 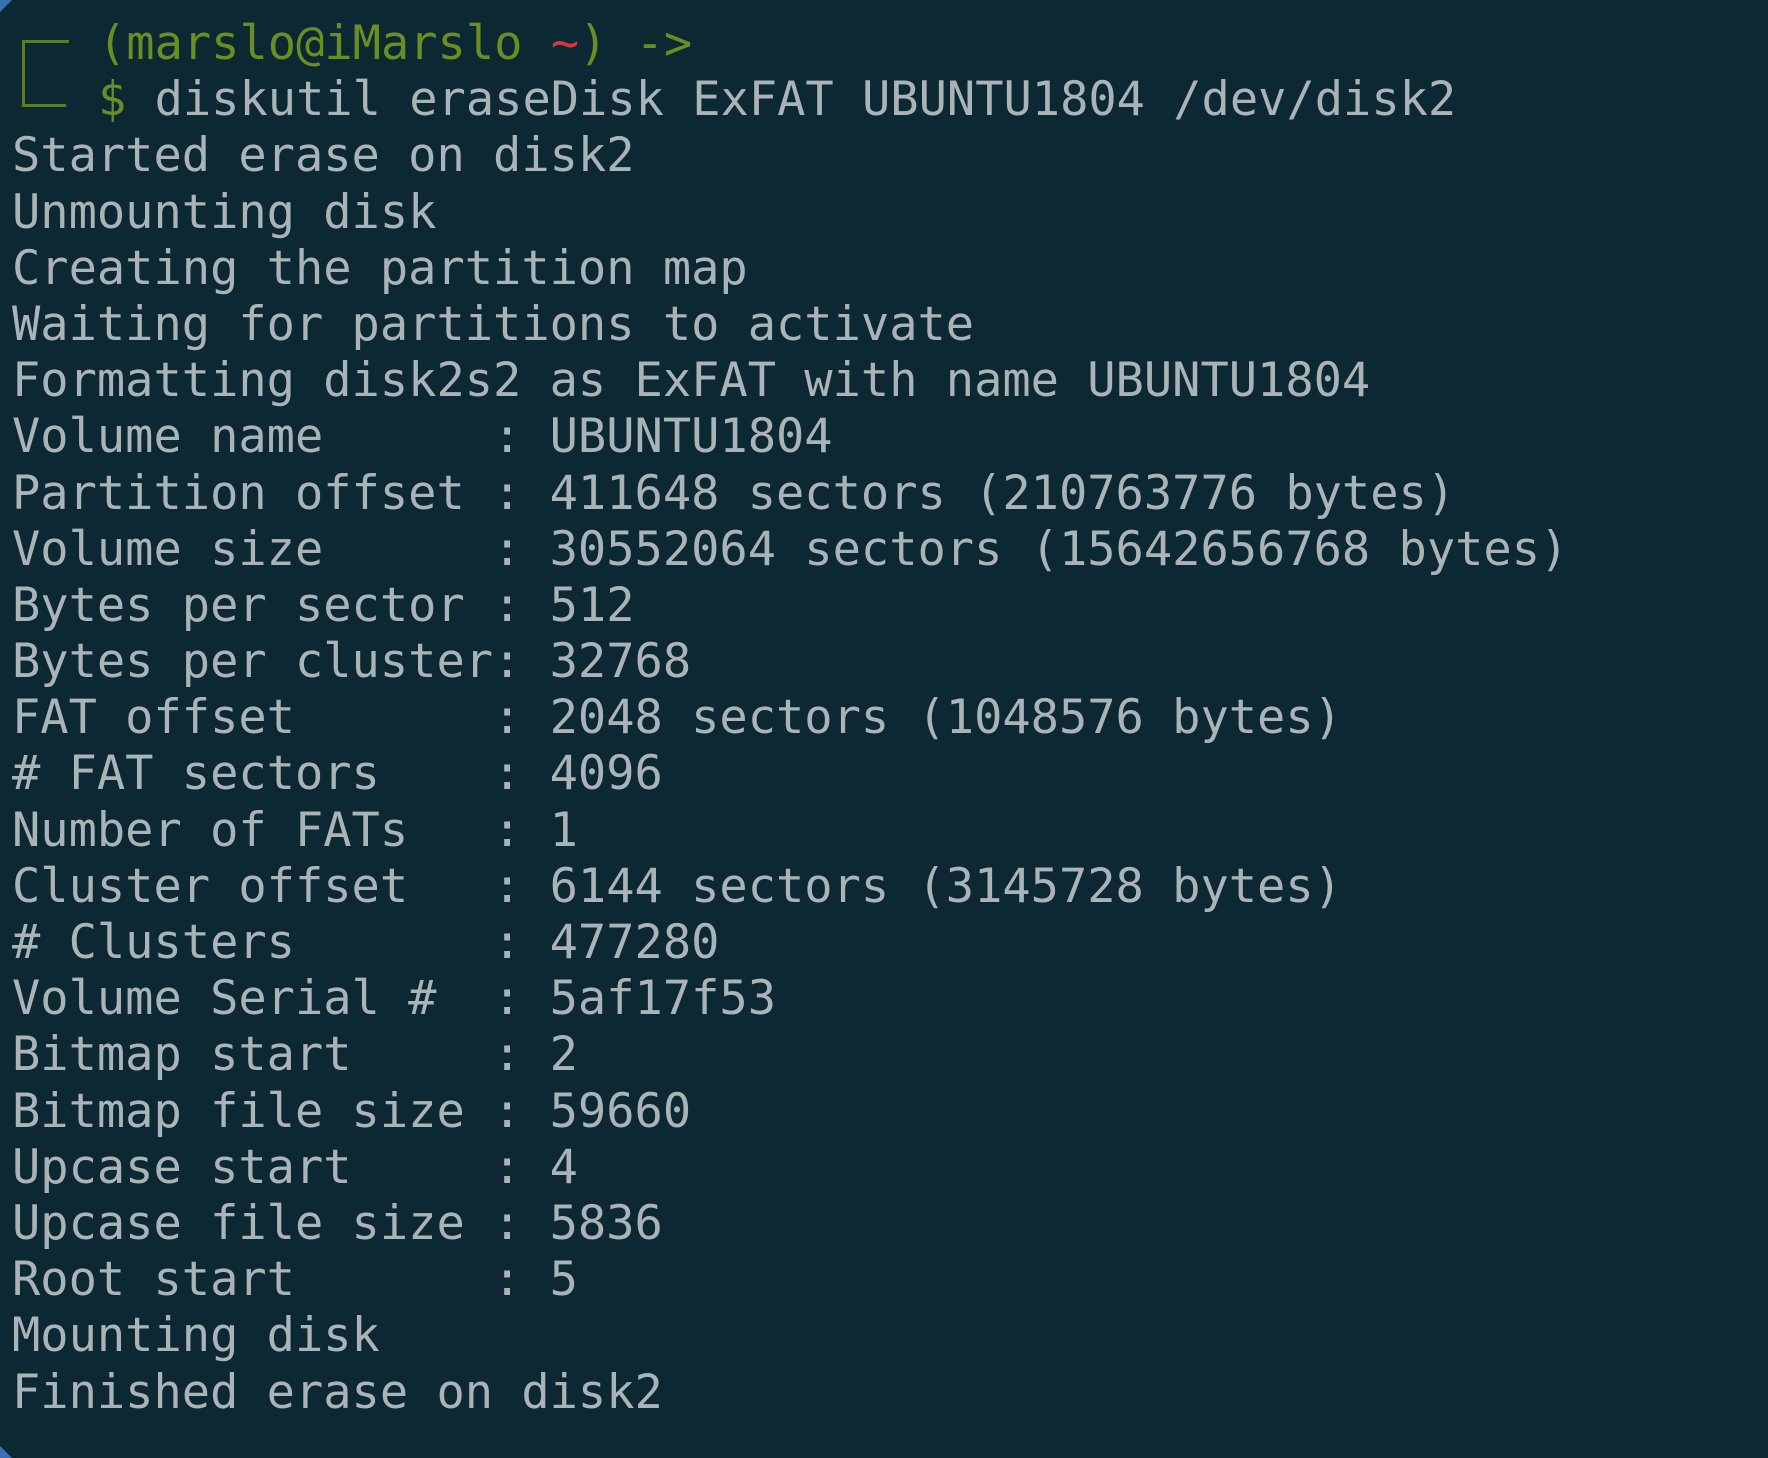 What do you see at coordinates (295, 1055) in the screenshot?
I see `output-line: Bitmap start : 2` at bounding box center [295, 1055].